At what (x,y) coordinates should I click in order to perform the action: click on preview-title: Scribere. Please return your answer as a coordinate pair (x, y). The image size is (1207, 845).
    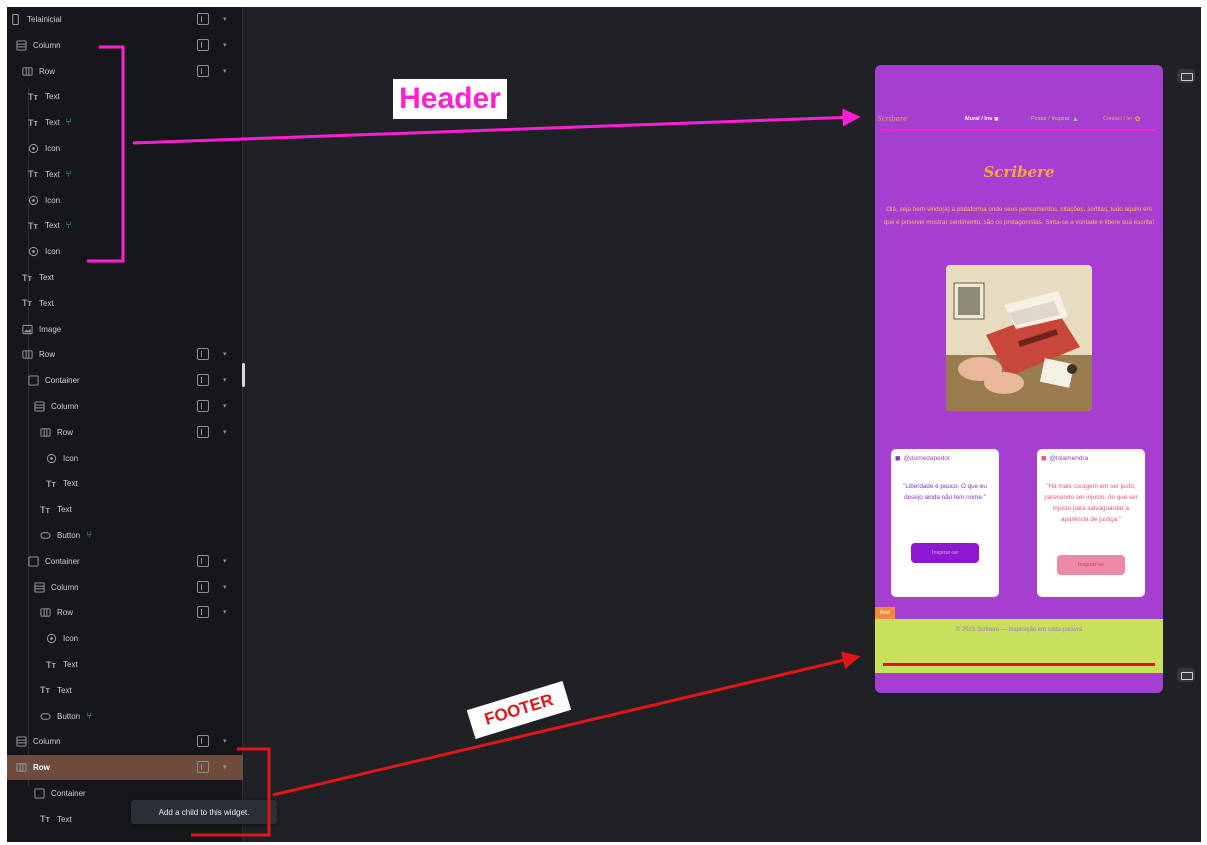
    Looking at the image, I should click on (1019, 172).